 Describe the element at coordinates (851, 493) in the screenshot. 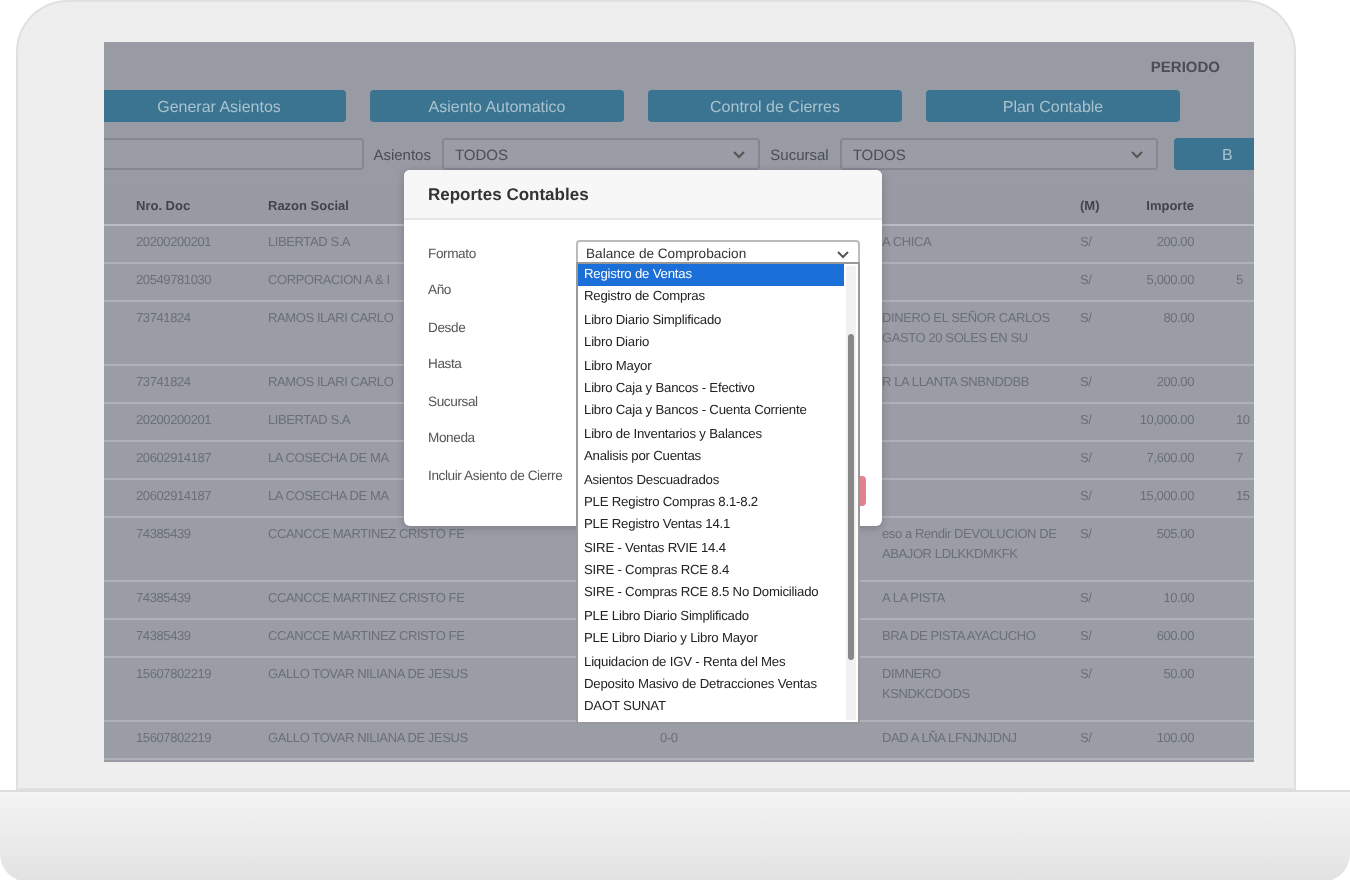

I see `scrollbar` at that location.